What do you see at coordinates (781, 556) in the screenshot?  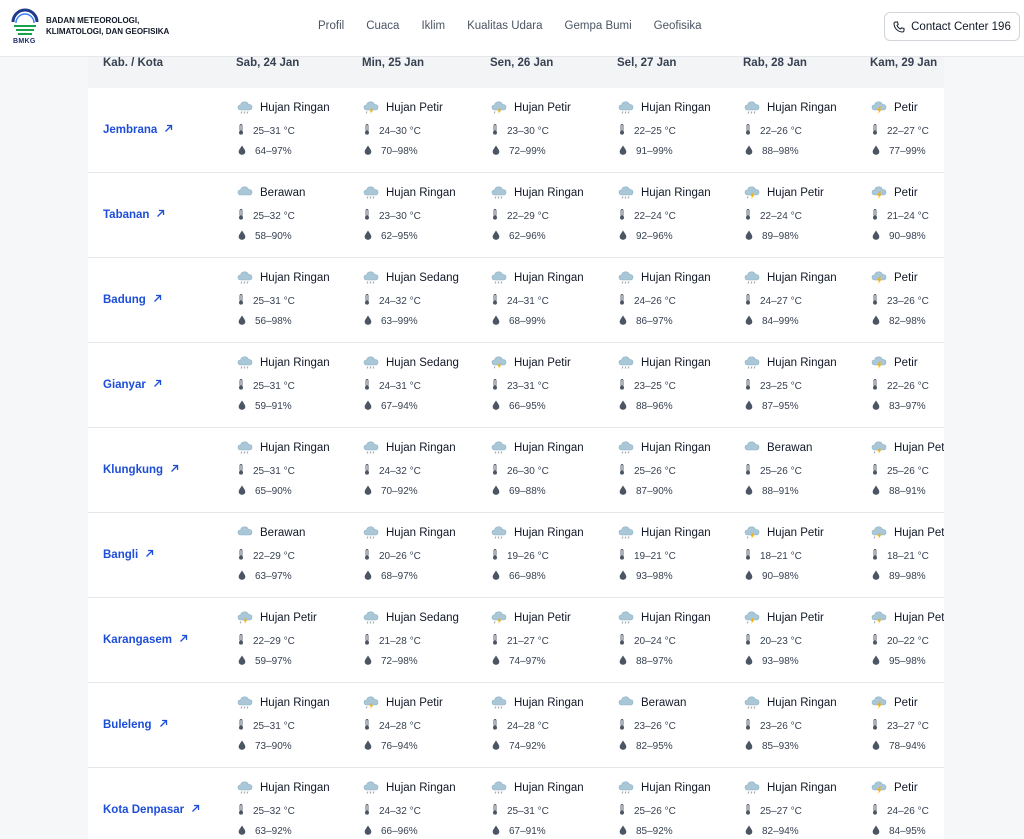 I see `temperature-value: 18–21 °C` at bounding box center [781, 556].